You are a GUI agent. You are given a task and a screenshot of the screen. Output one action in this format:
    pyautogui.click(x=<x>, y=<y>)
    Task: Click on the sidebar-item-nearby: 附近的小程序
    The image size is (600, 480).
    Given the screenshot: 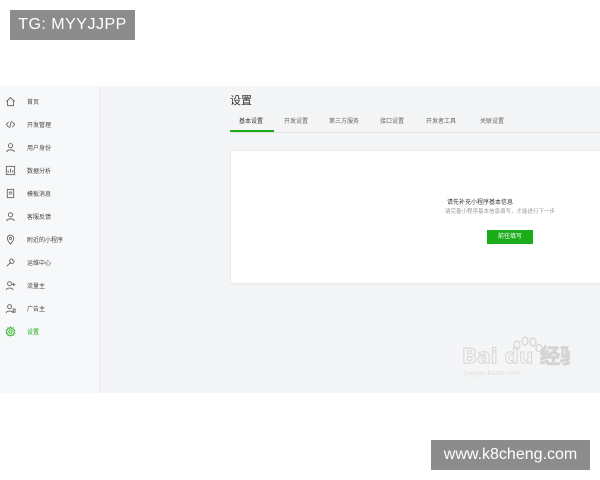 What is the action you would take?
    pyautogui.click(x=49, y=239)
    